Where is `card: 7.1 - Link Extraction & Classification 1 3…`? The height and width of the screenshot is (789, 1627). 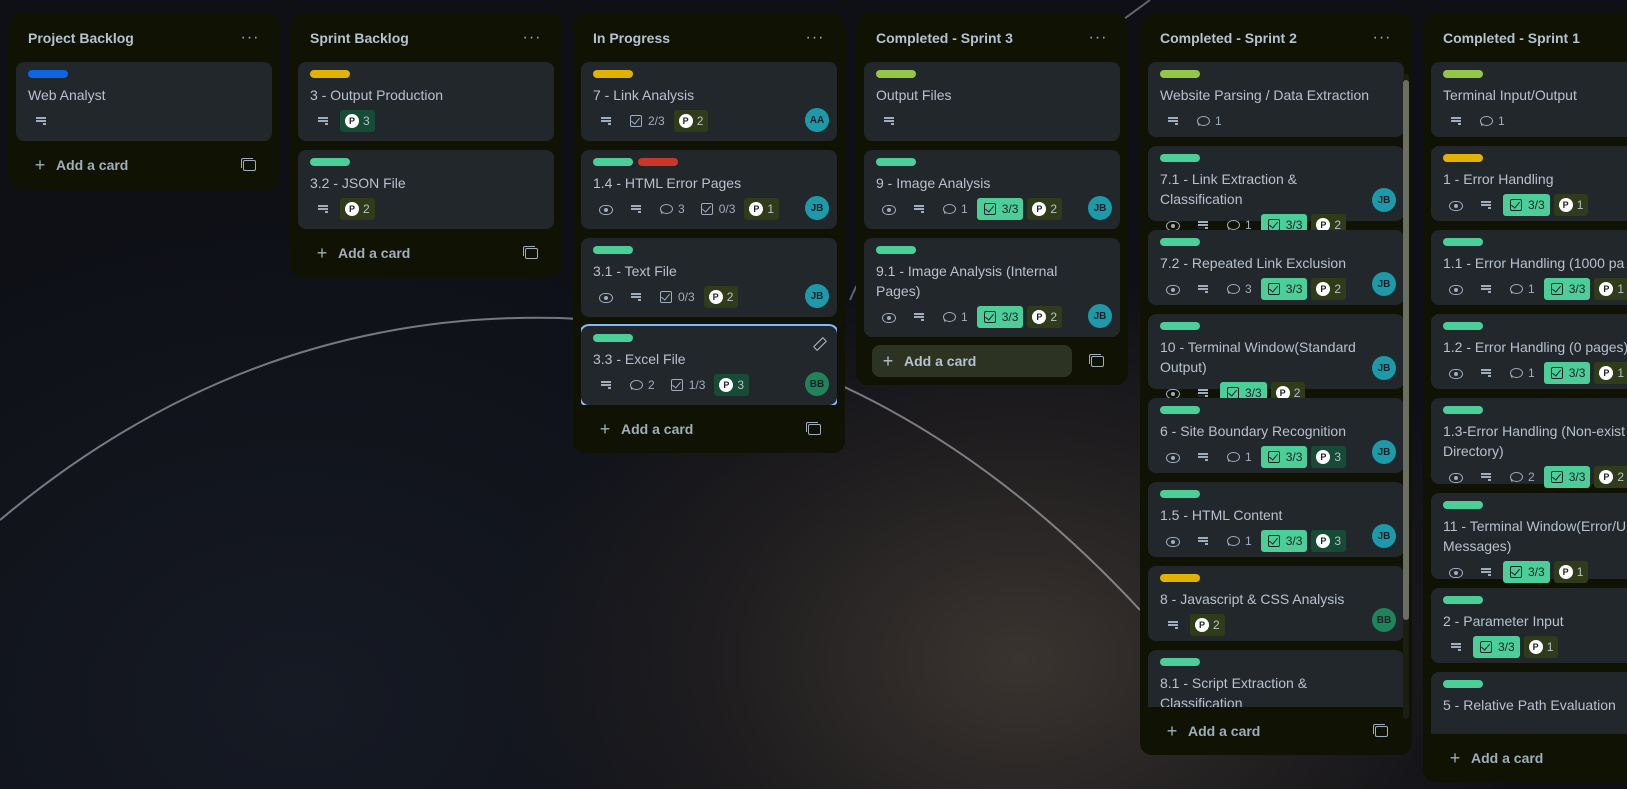
card: 7.1 - Link Extraction & Classification 1 3… is located at coordinates (1276, 191).